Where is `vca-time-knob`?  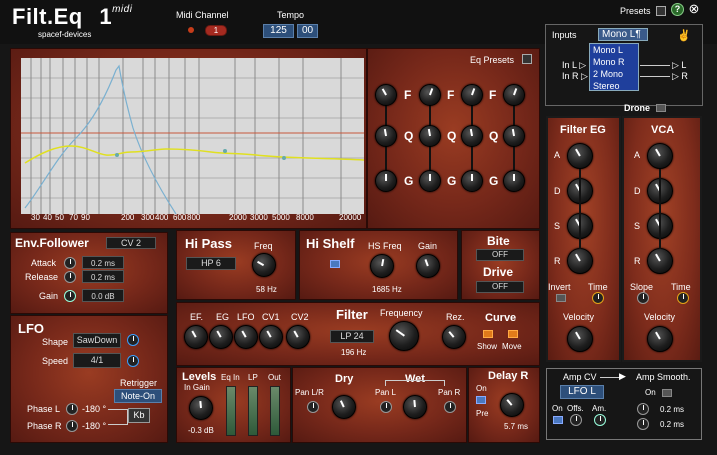
vca-time-knob is located at coordinates (683, 298).